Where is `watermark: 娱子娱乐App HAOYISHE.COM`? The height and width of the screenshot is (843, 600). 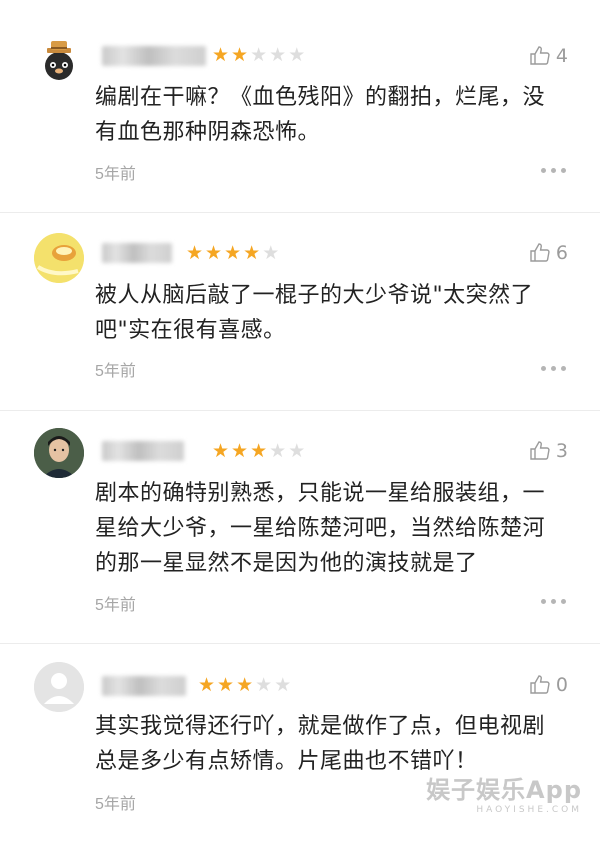
watermark: 娱子娱乐App HAOYISHE.COM is located at coordinates (504, 792).